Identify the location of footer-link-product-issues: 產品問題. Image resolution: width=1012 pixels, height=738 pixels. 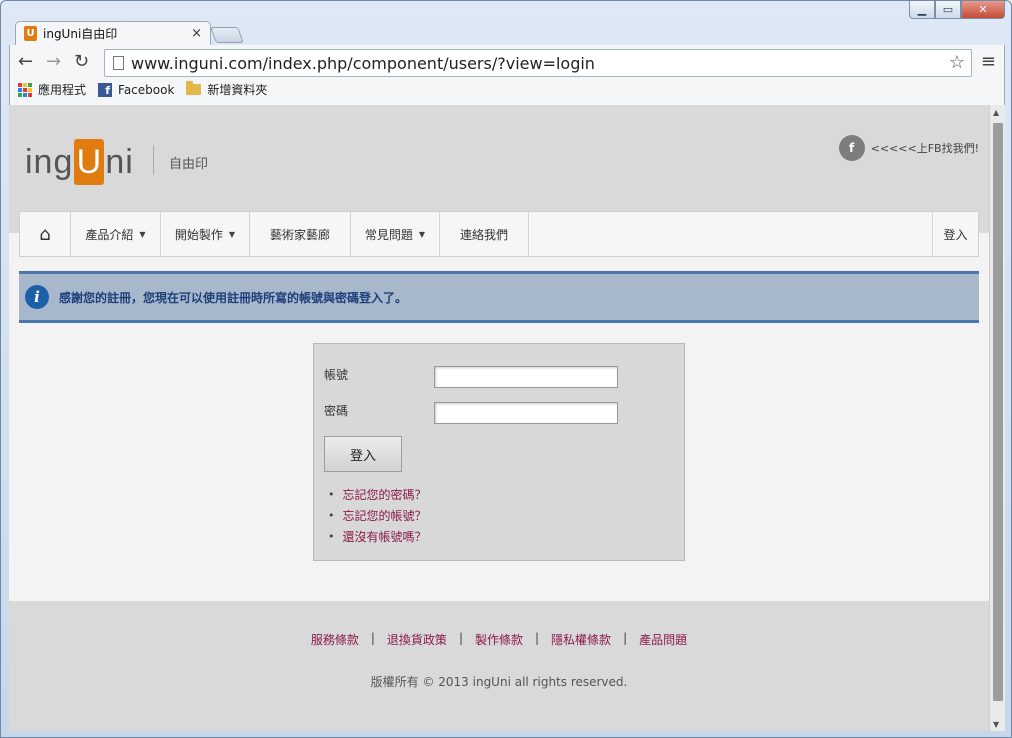
(663, 639).